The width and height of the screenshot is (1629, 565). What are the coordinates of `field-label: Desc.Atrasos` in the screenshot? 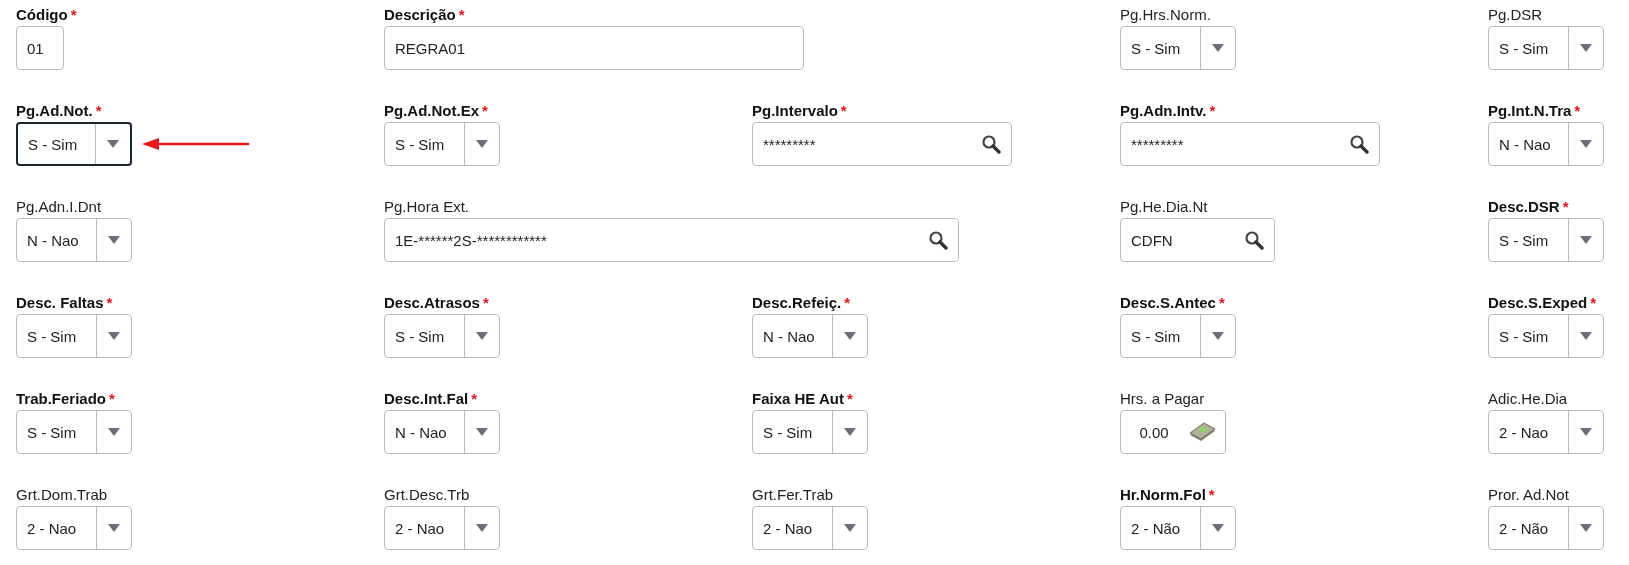 It's located at (432, 302).